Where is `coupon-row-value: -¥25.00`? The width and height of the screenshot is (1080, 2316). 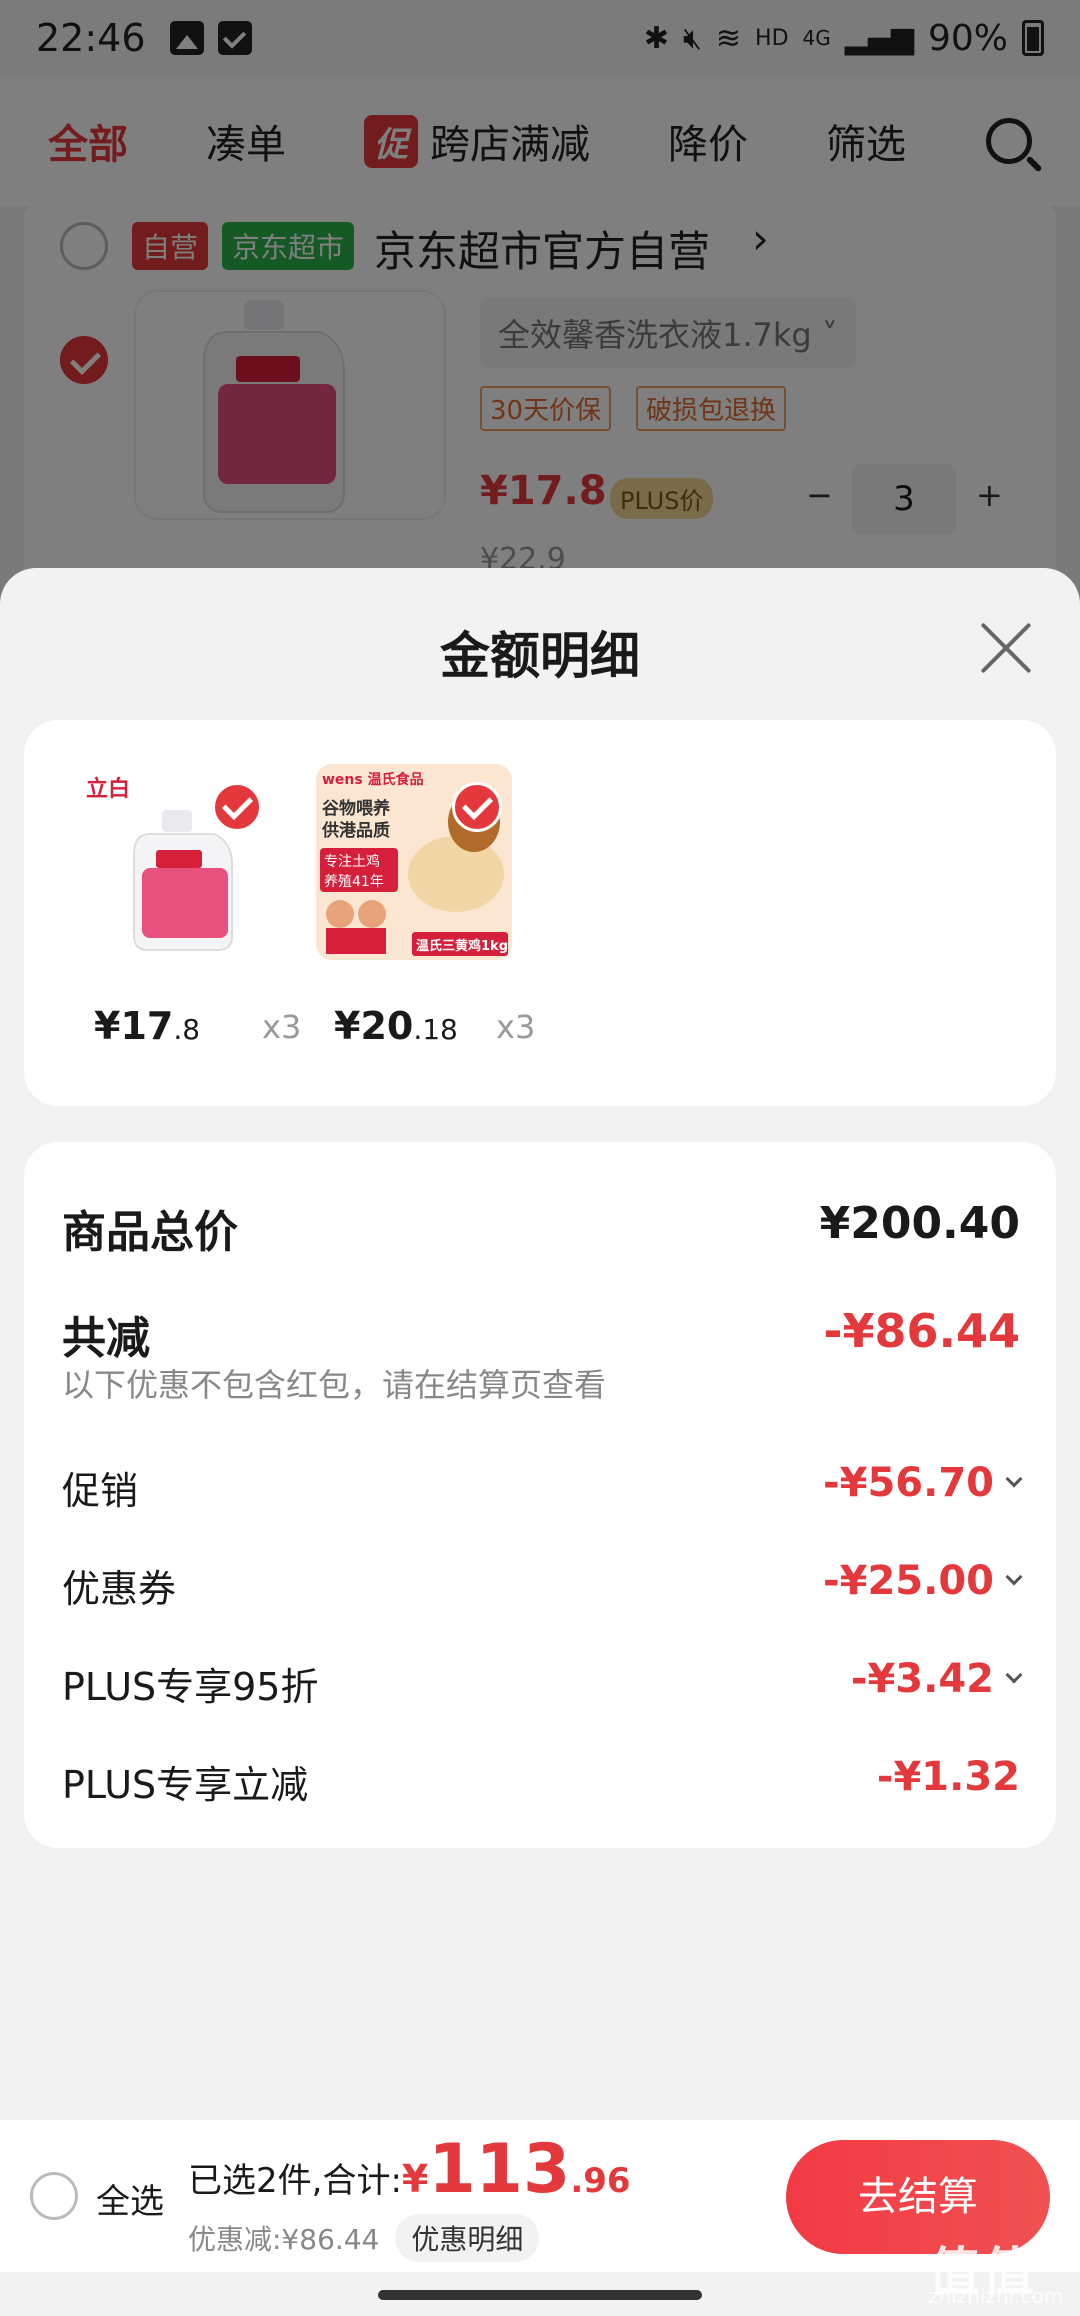
coupon-row-value: -¥25.00 is located at coordinates (923, 1581).